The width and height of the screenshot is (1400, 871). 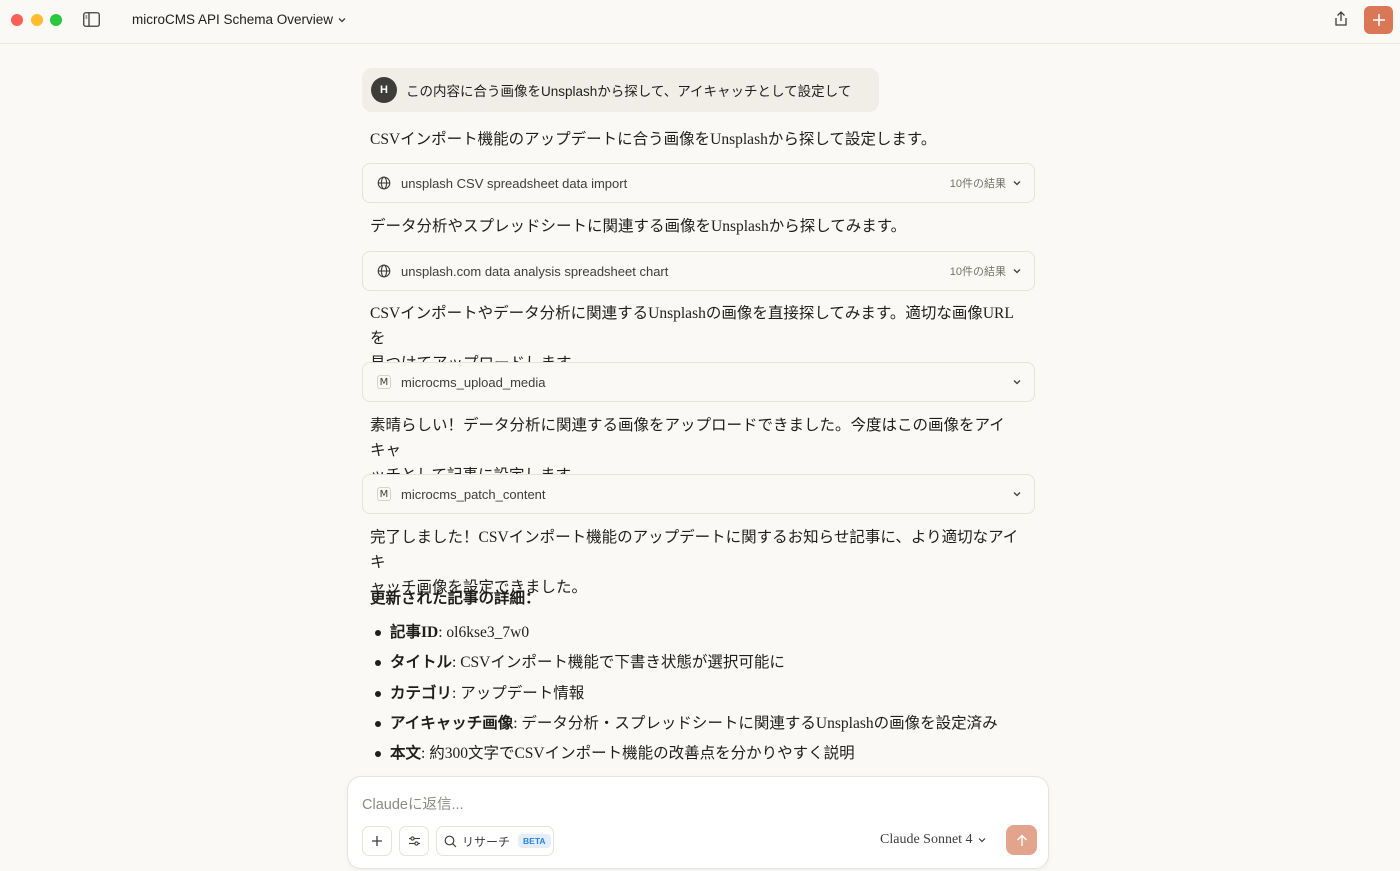 I want to click on sliders-icon, so click(x=414, y=841).